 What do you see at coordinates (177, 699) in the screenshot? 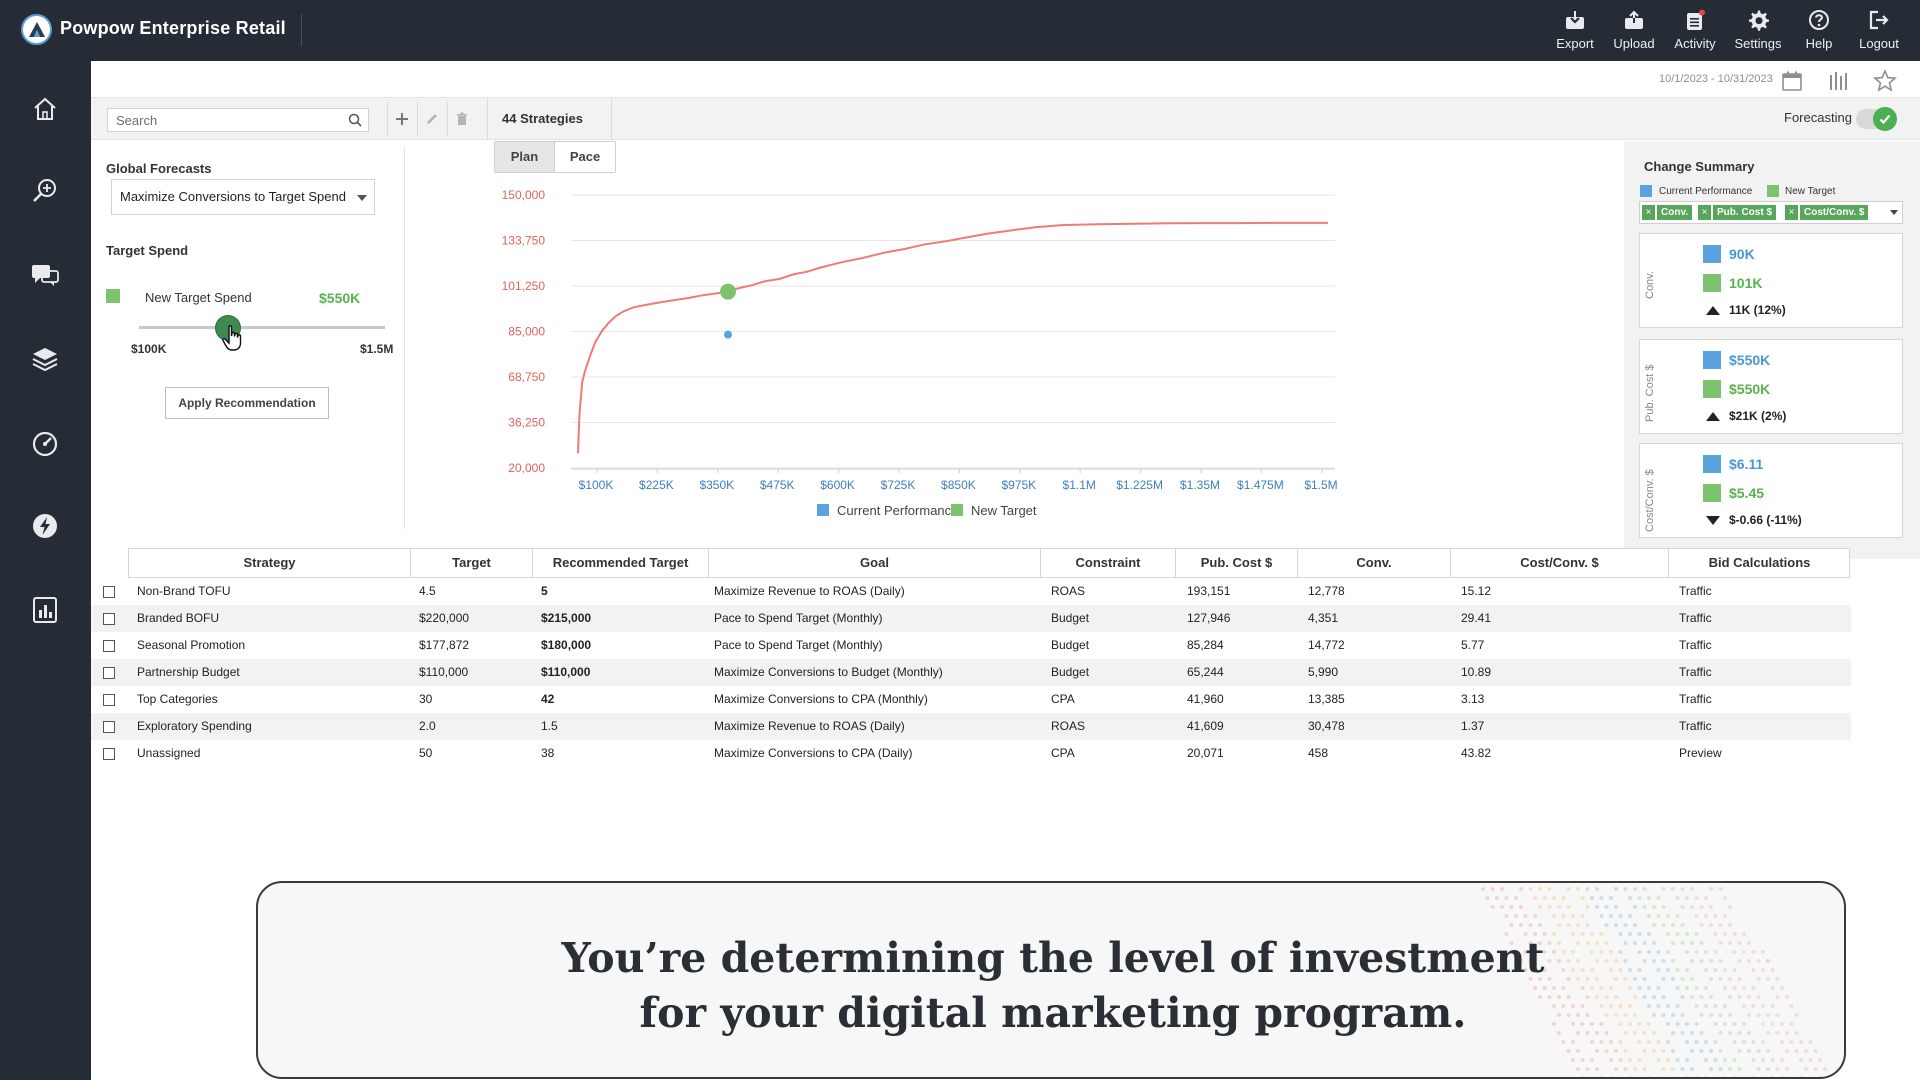
I see `table-cell-strategy: Top Categories` at bounding box center [177, 699].